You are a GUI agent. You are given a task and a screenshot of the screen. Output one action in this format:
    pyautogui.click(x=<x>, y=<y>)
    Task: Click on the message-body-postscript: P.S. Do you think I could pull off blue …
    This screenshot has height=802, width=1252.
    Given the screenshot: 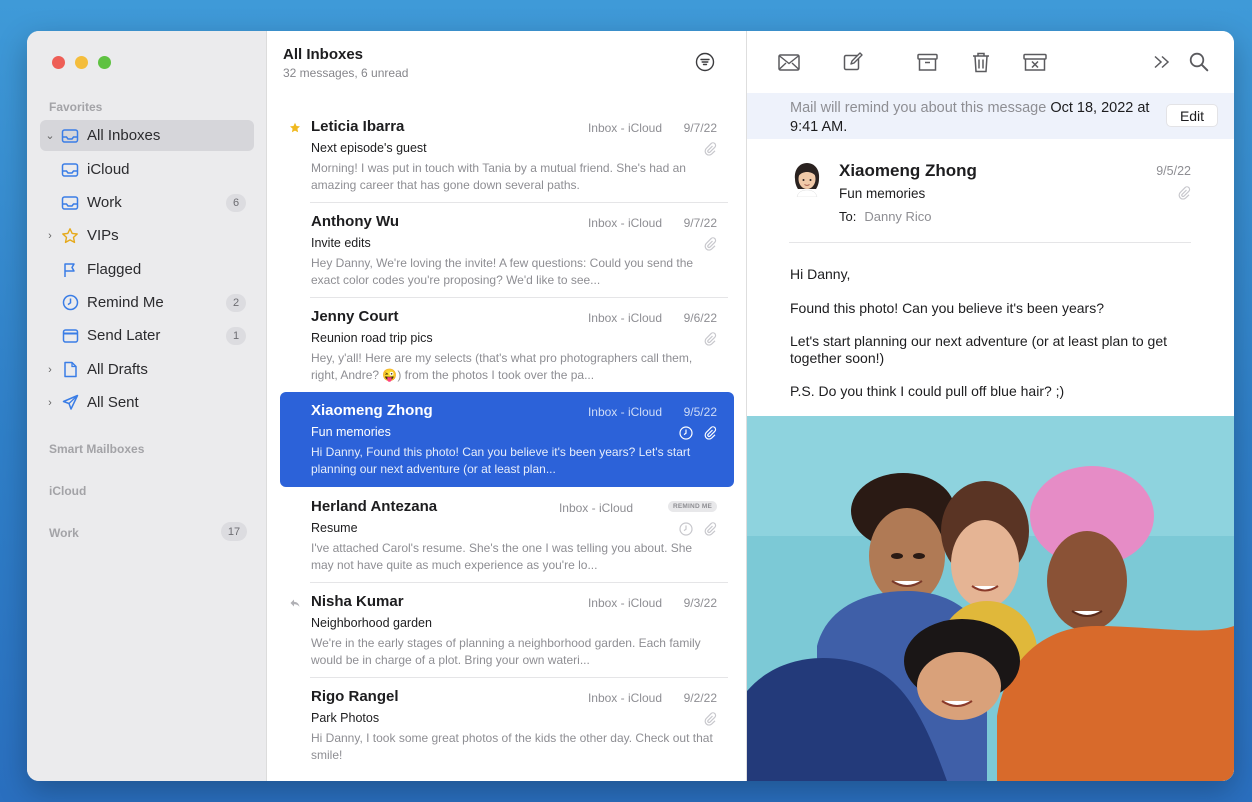 What is the action you would take?
    pyautogui.click(x=927, y=391)
    